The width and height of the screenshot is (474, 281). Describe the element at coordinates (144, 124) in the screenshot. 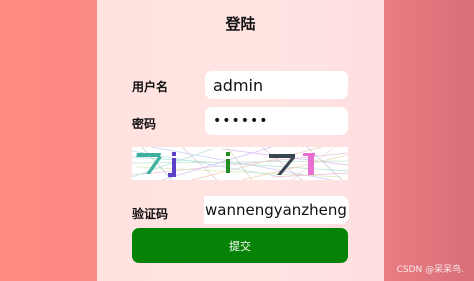

I see `password-label: 密码` at that location.